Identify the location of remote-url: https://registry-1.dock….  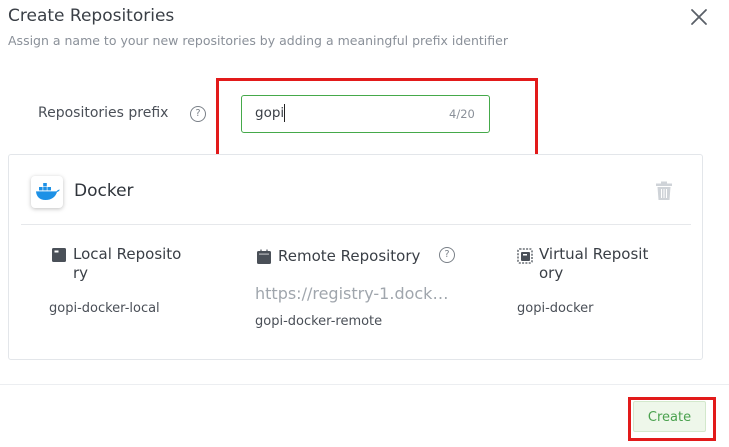
(352, 293).